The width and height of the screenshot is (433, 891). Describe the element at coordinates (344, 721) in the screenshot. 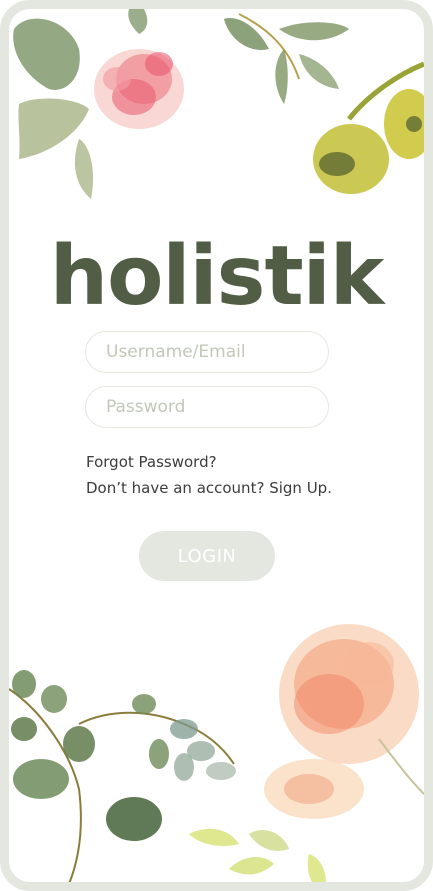

I see `peach-flower-icon` at that location.